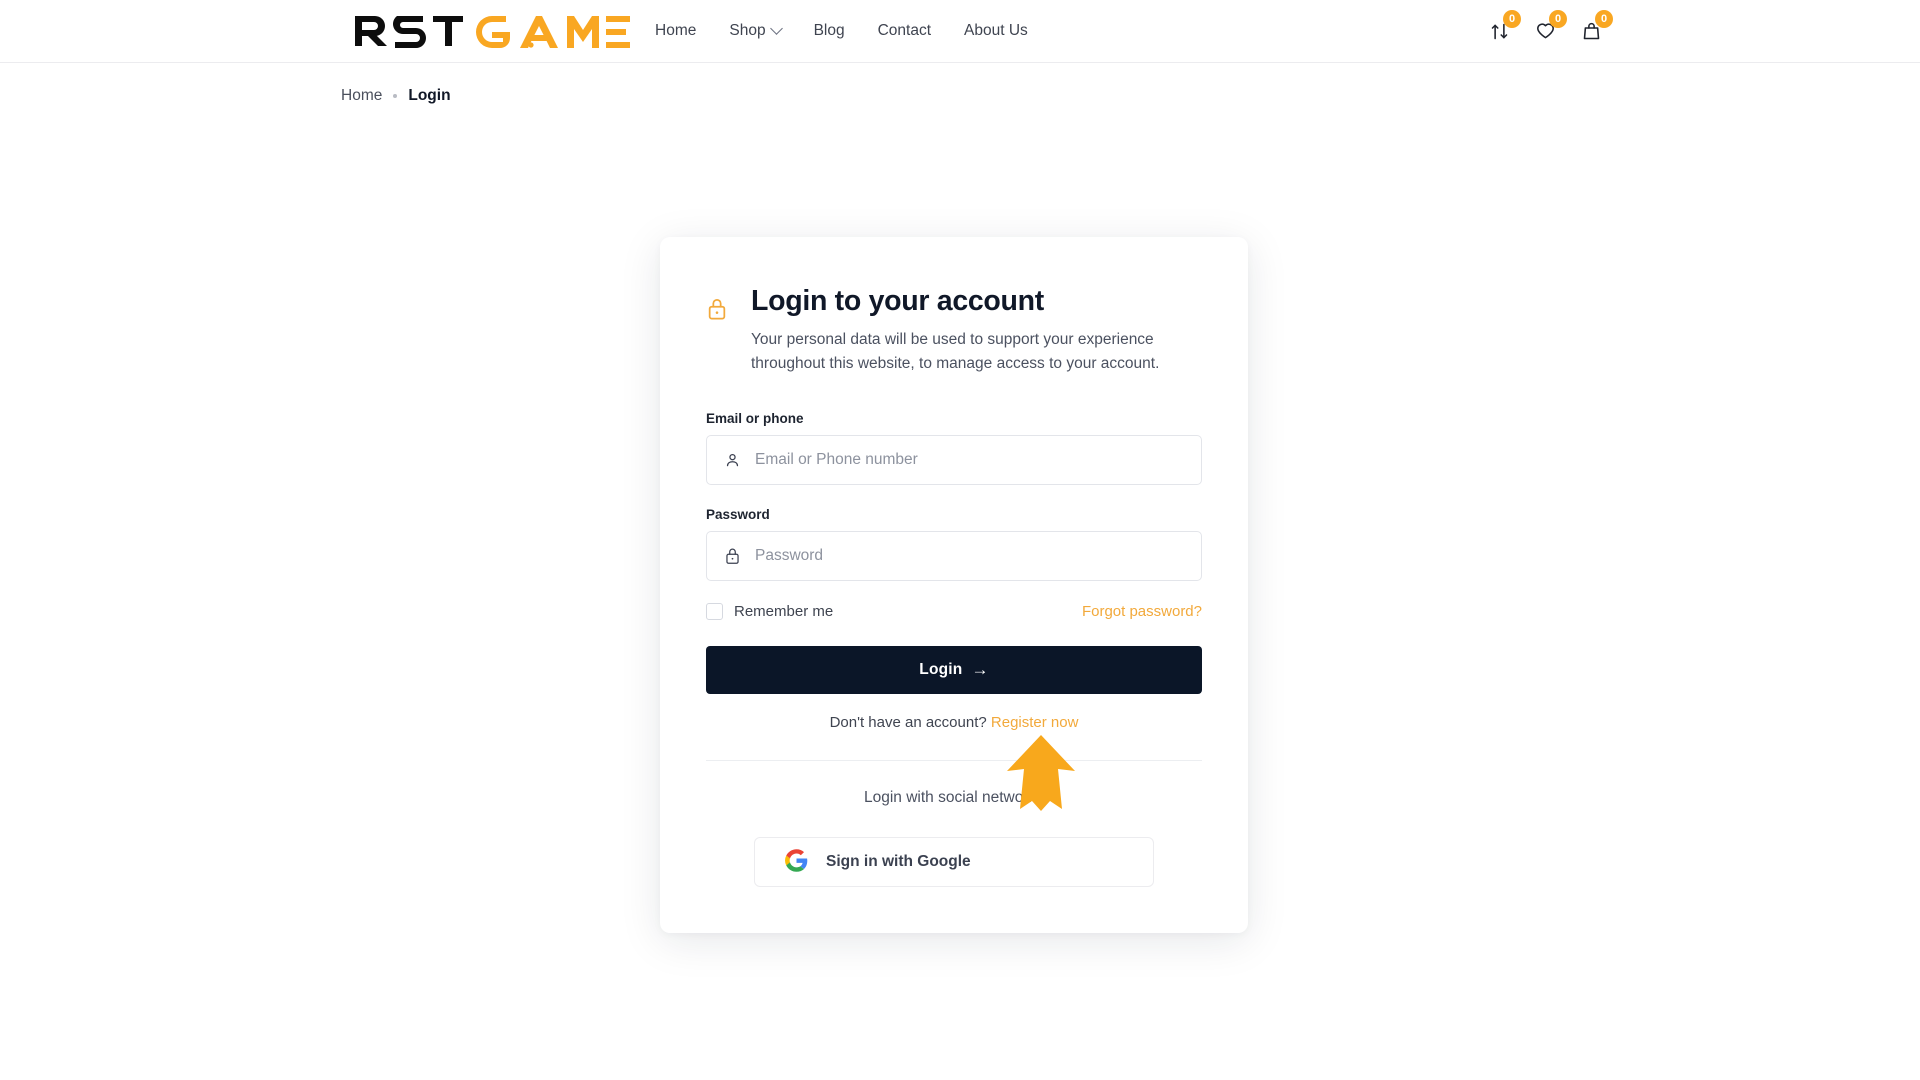 The height and width of the screenshot is (1080, 1920). I want to click on password-input, so click(978, 555).